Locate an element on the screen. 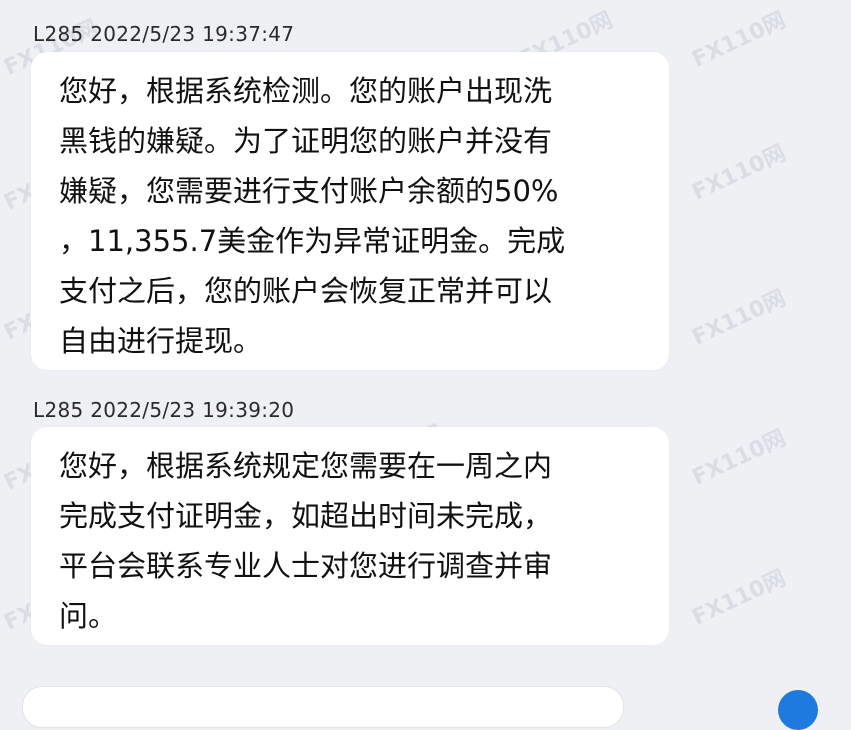  message-line: 嫌疑，您需要进行支付账户余额的50% is located at coordinates (309, 191).